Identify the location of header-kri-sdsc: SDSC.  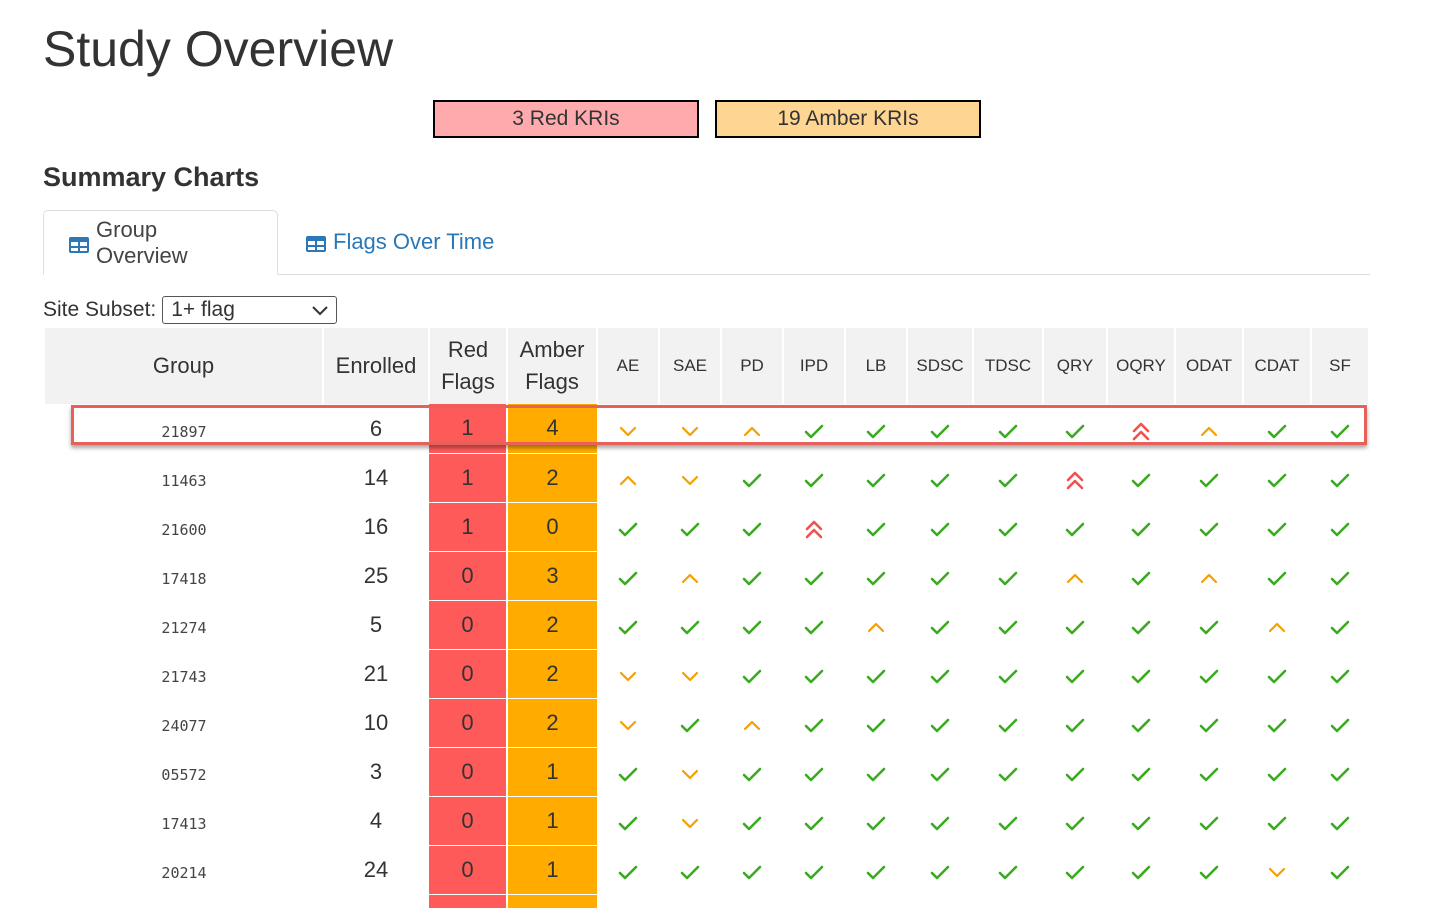
(940, 366).